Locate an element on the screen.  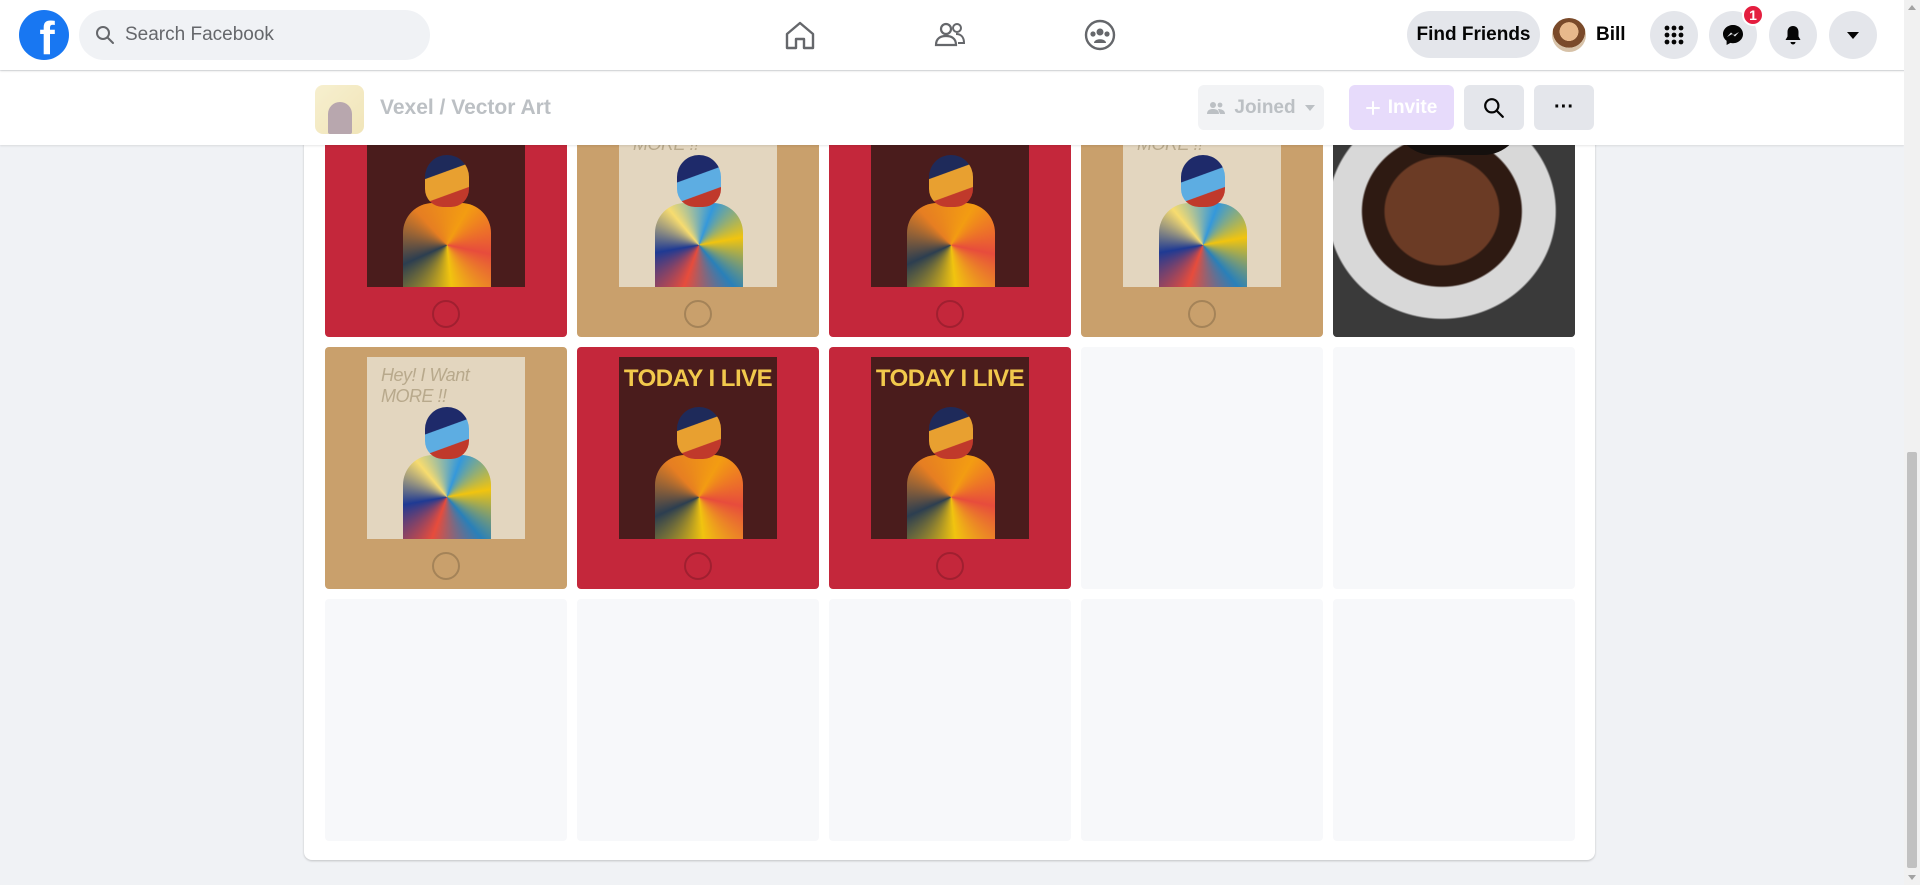
scroll-down-arrow is located at coordinates (1912, 877).